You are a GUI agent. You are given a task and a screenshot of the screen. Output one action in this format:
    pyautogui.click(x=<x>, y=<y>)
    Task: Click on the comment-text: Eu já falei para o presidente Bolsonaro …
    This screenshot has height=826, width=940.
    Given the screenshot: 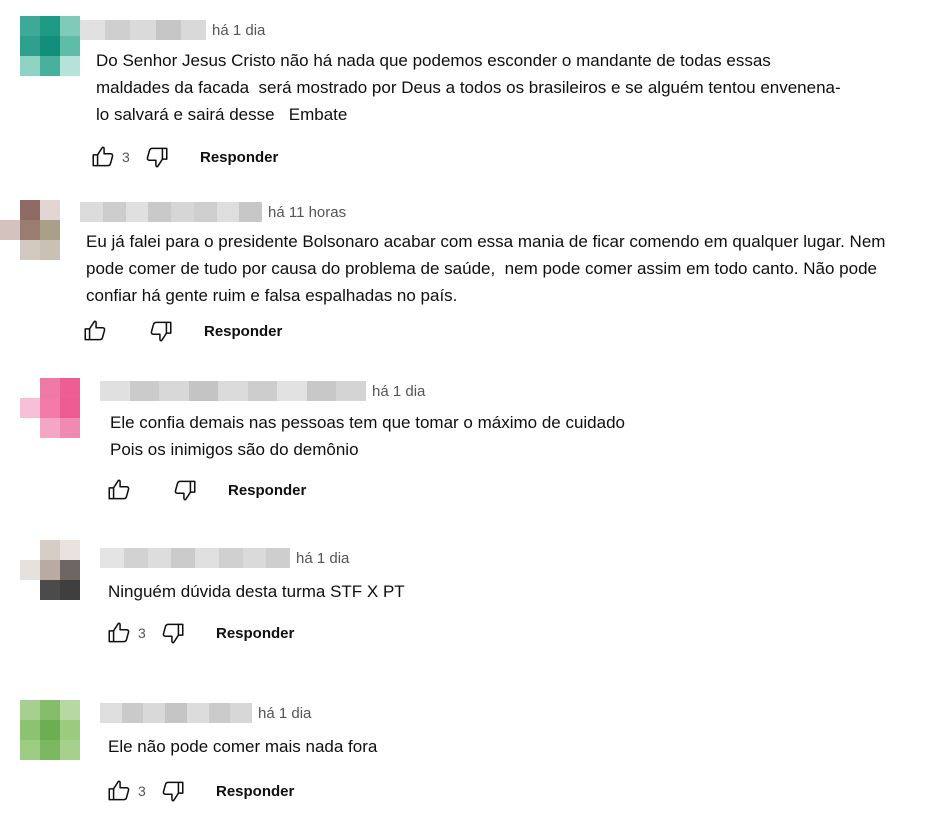 What is the action you would take?
    pyautogui.click(x=486, y=268)
    